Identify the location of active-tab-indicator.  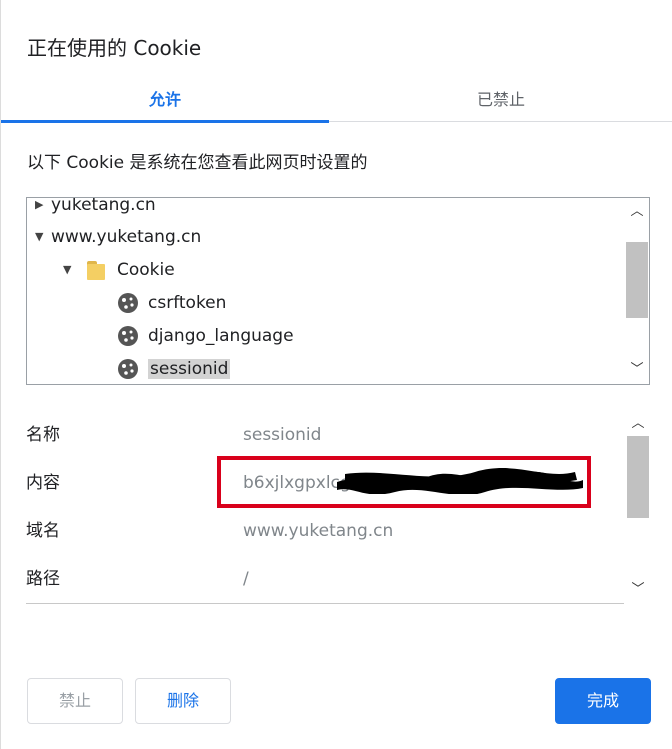
(165, 121).